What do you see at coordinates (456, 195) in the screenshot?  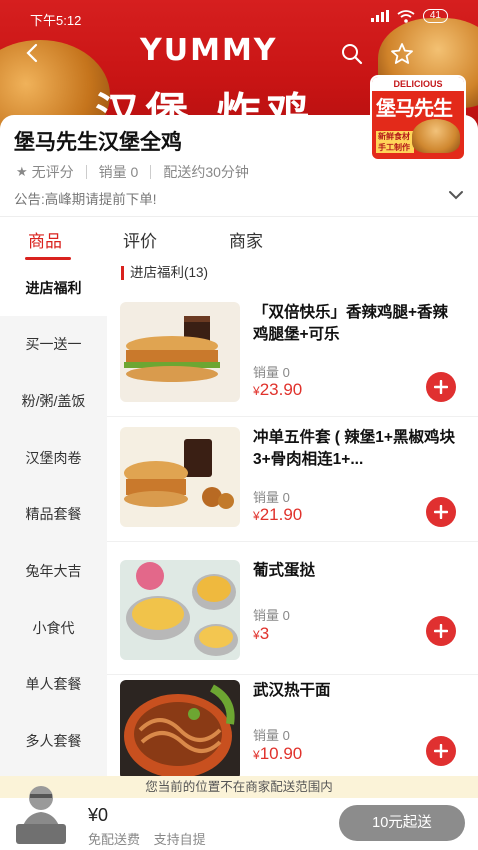 I see `chevron-down-icon` at bounding box center [456, 195].